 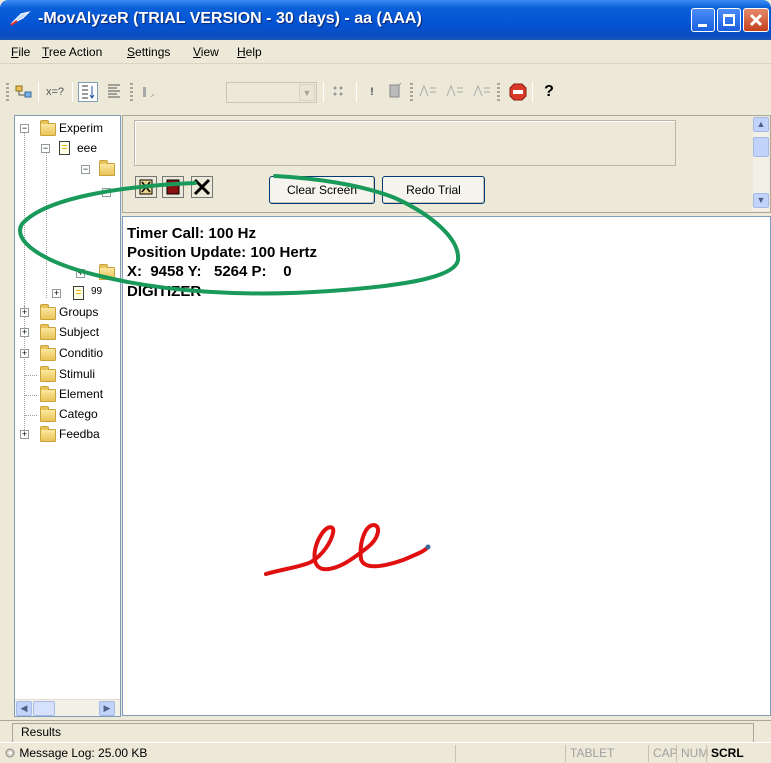 What do you see at coordinates (79, 332) in the screenshot?
I see `tree-item-label: Subject` at bounding box center [79, 332].